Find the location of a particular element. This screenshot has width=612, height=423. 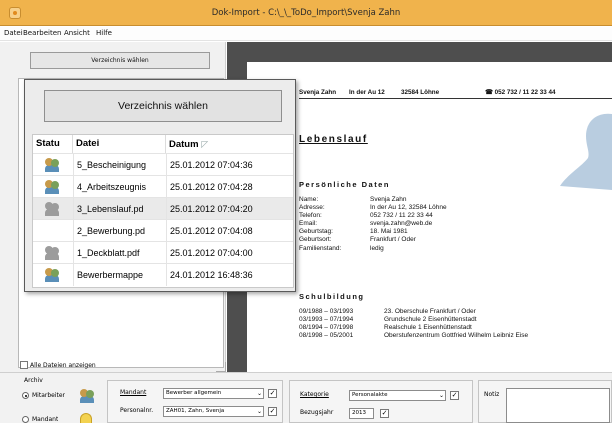

doc-value: 052 732 / 11 22 33 44 is located at coordinates (401, 216).